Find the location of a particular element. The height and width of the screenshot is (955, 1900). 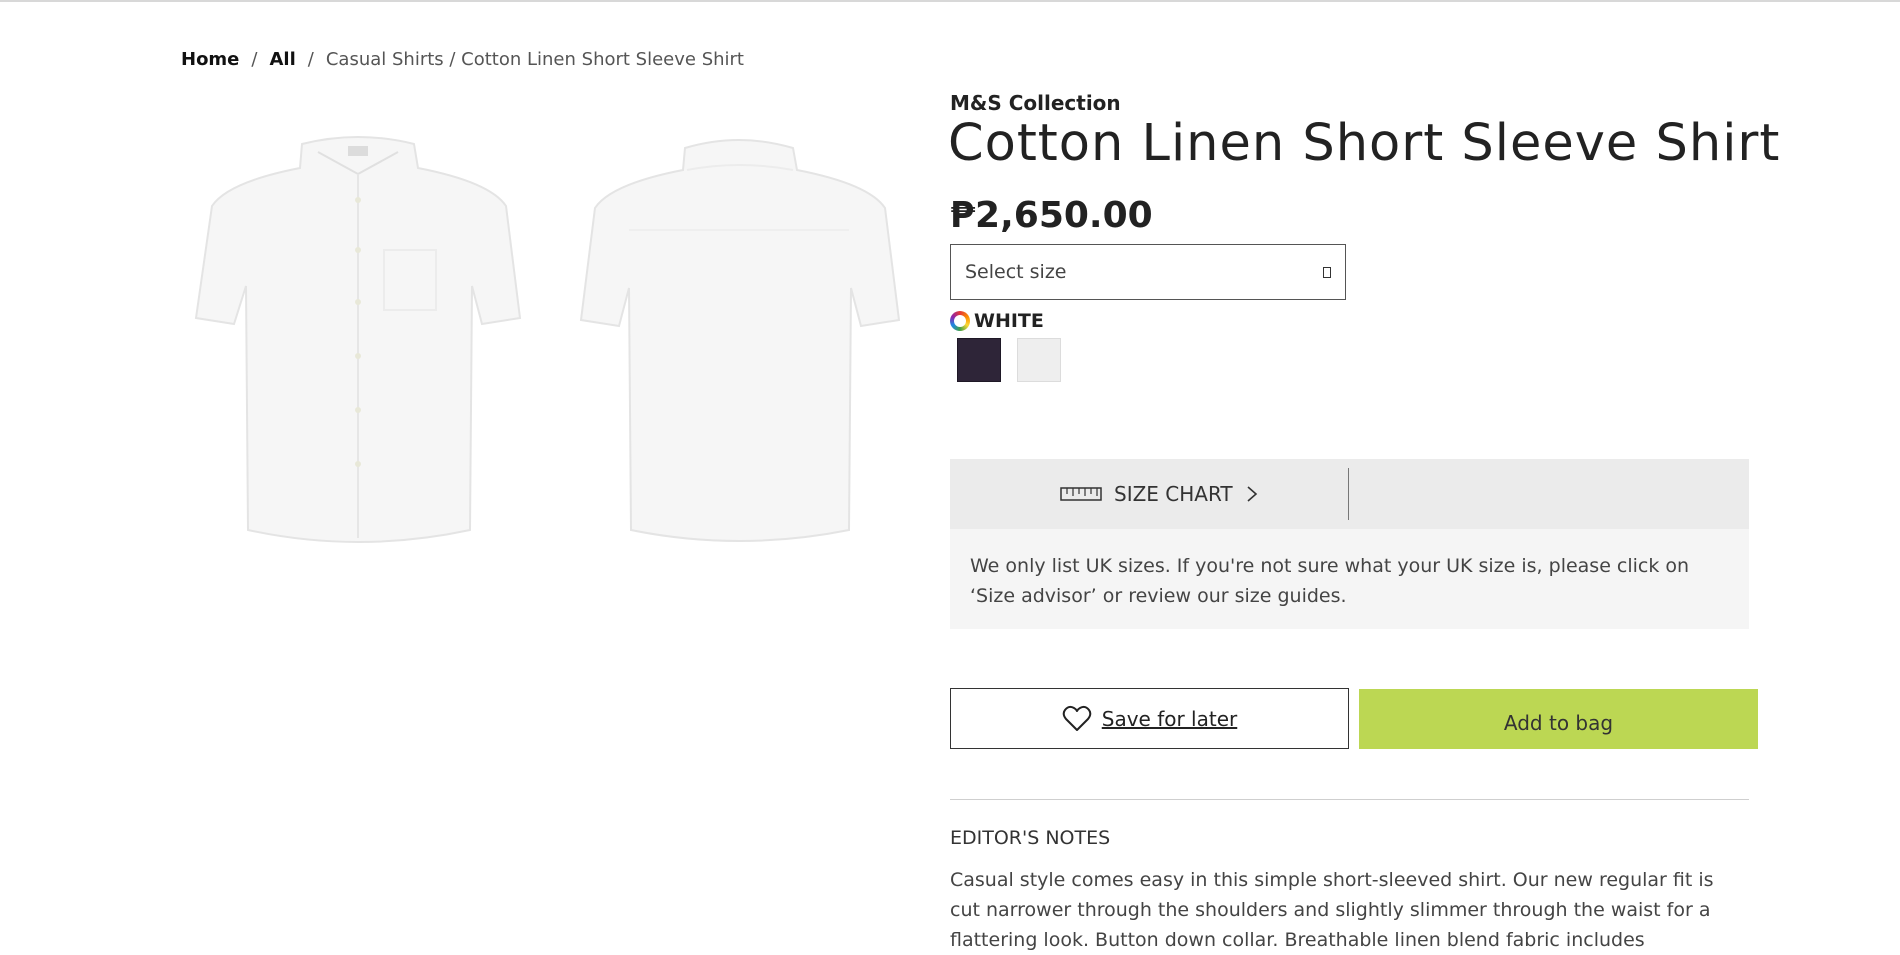

selected-colour-label: WHITE is located at coordinates (1009, 321).